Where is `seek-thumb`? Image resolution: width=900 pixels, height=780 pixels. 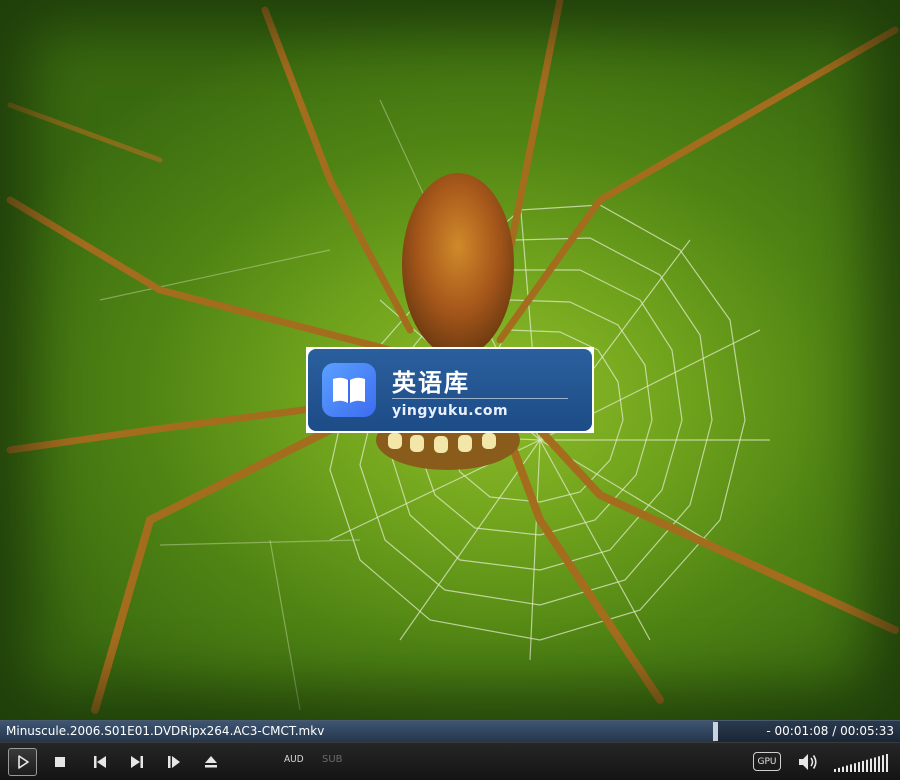 seek-thumb is located at coordinates (715, 731).